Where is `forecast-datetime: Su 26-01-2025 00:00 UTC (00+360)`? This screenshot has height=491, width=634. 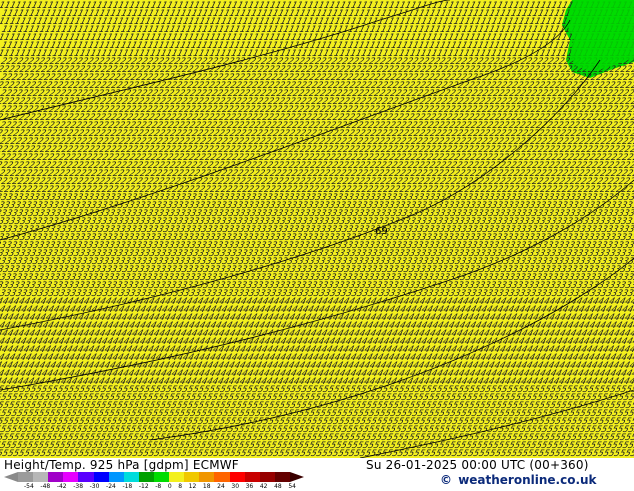
forecast-datetime: Su 26-01-2025 00:00 UTC (00+360) is located at coordinates (477, 465).